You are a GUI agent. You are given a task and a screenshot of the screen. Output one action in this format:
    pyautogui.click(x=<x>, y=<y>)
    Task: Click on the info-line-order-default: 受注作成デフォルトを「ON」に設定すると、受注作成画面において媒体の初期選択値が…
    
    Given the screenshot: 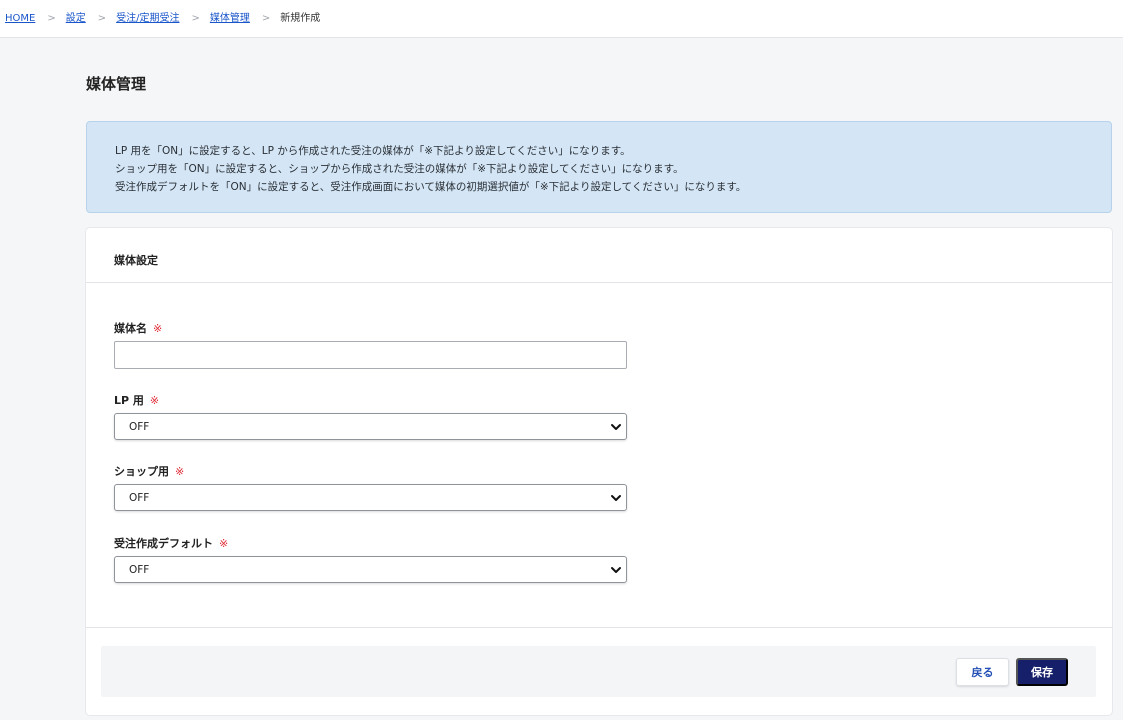 What is the action you would take?
    pyautogui.click(x=431, y=187)
    